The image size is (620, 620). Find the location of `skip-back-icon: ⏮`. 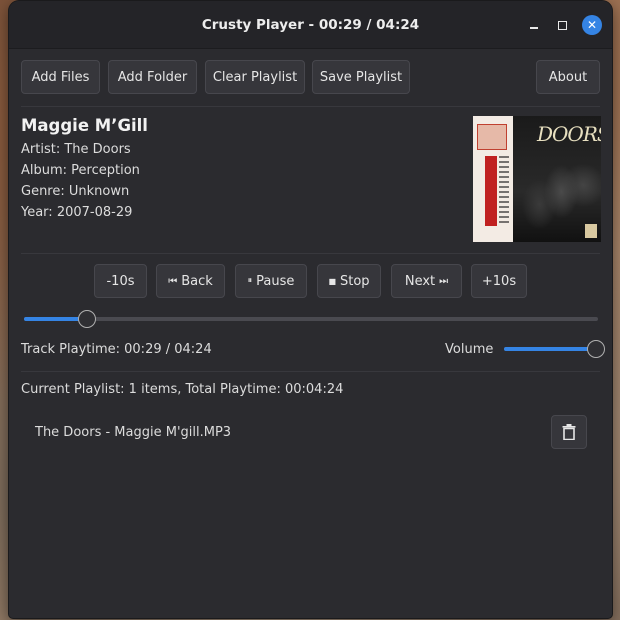

skip-back-icon: ⏮ is located at coordinates (173, 281).